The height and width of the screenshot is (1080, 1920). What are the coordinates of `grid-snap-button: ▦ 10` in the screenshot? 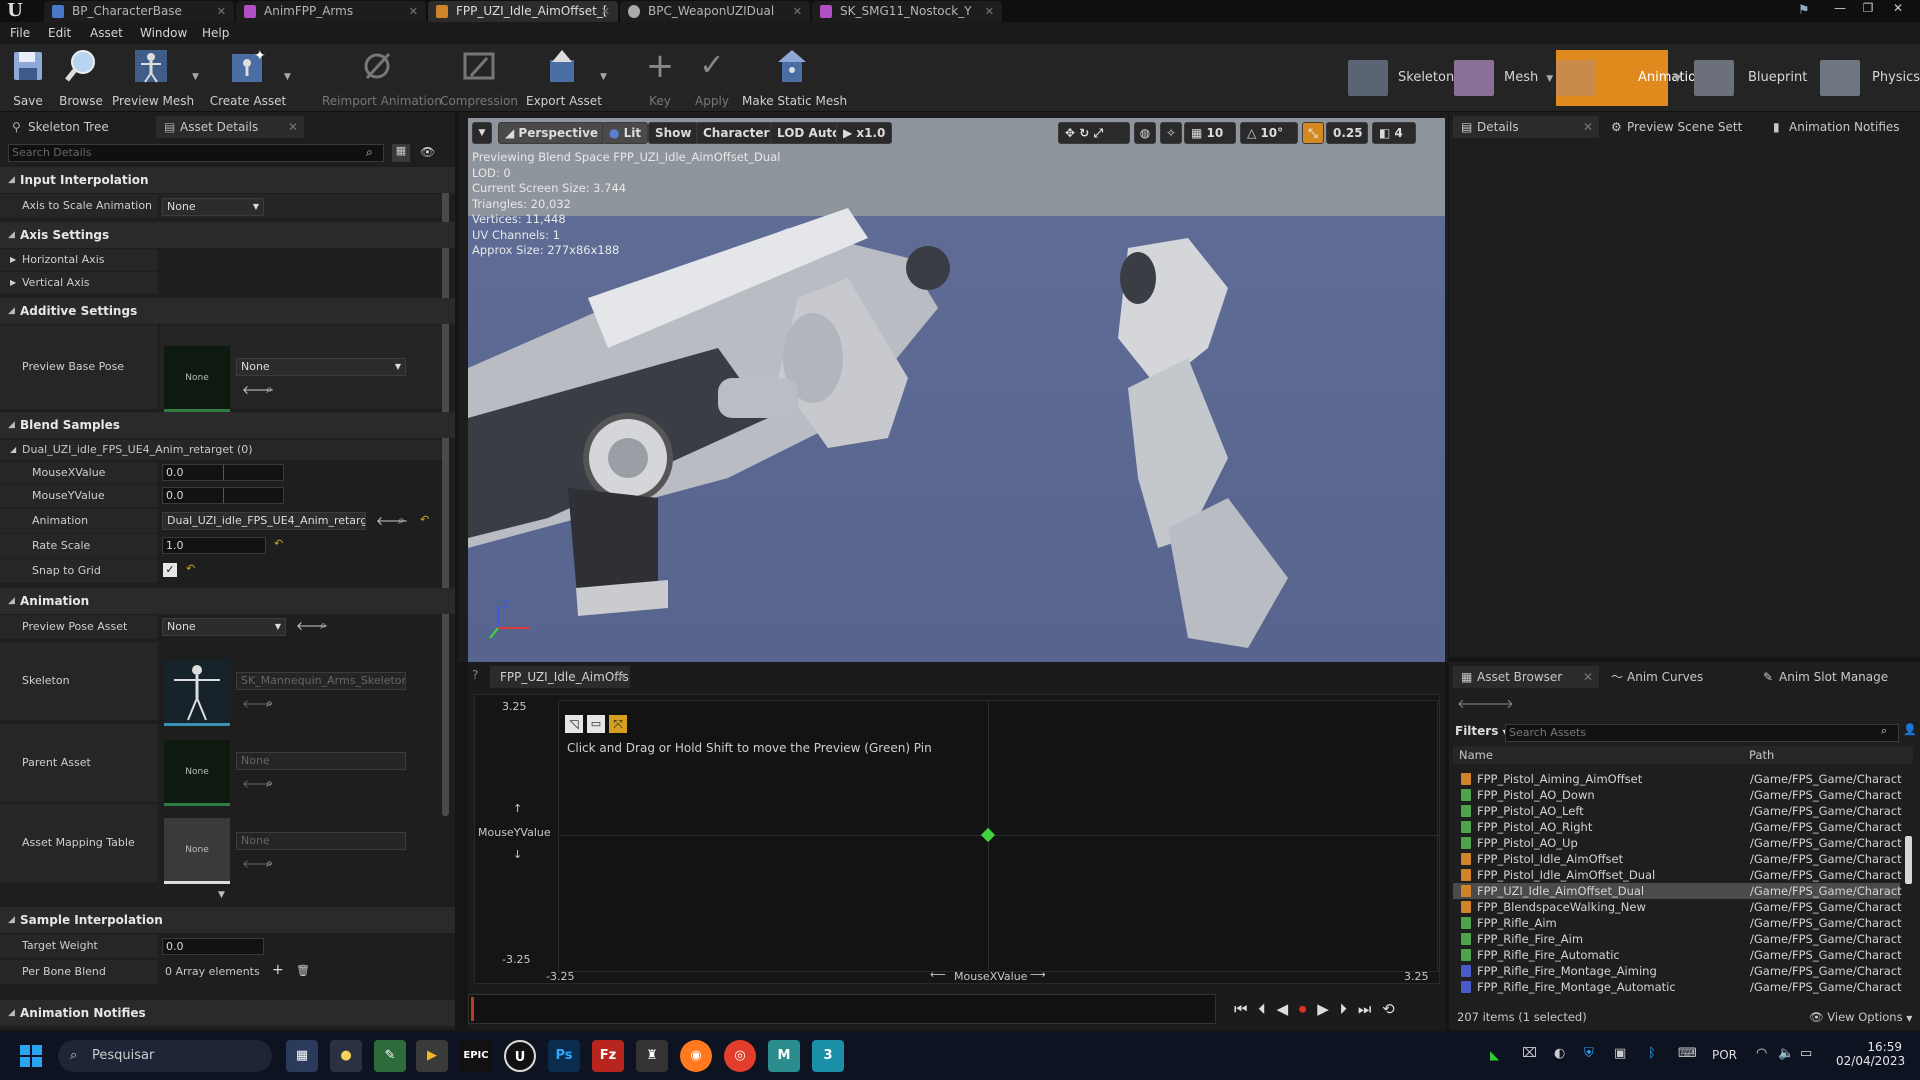 It's located at (1210, 133).